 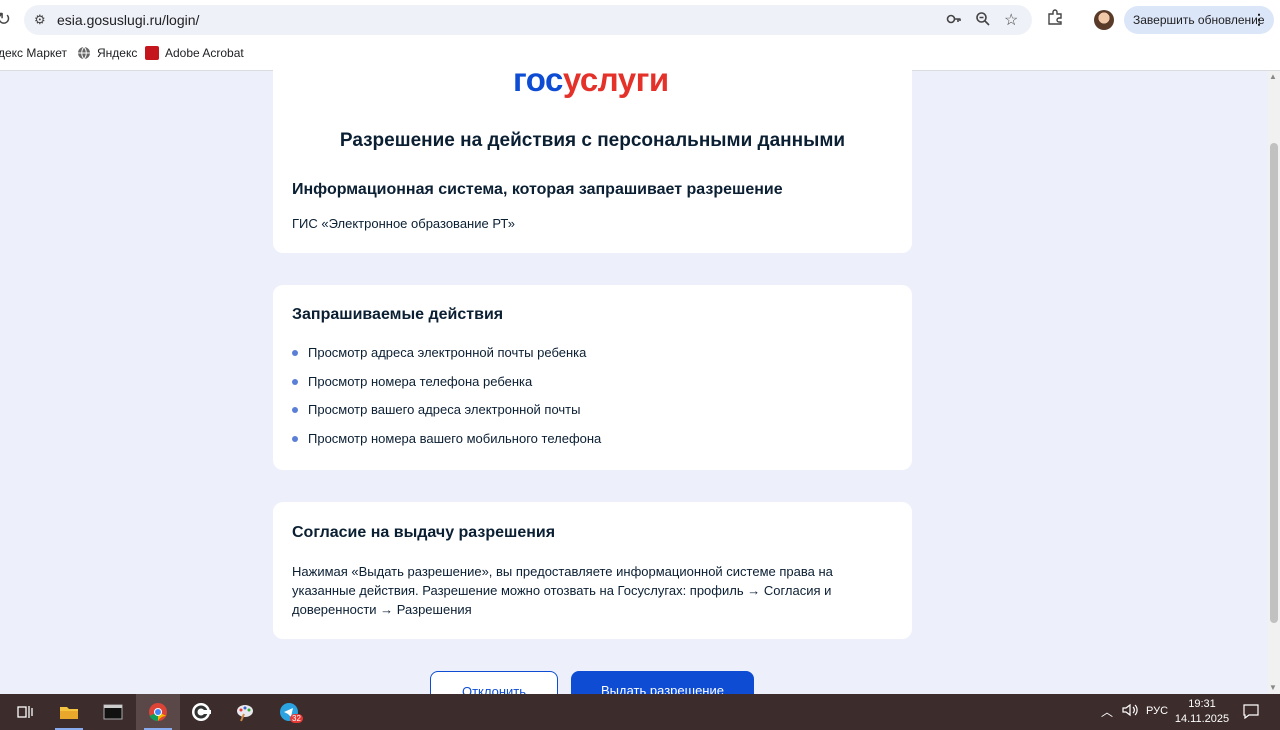 I want to click on telegram-badge: 32, so click(x=296, y=718).